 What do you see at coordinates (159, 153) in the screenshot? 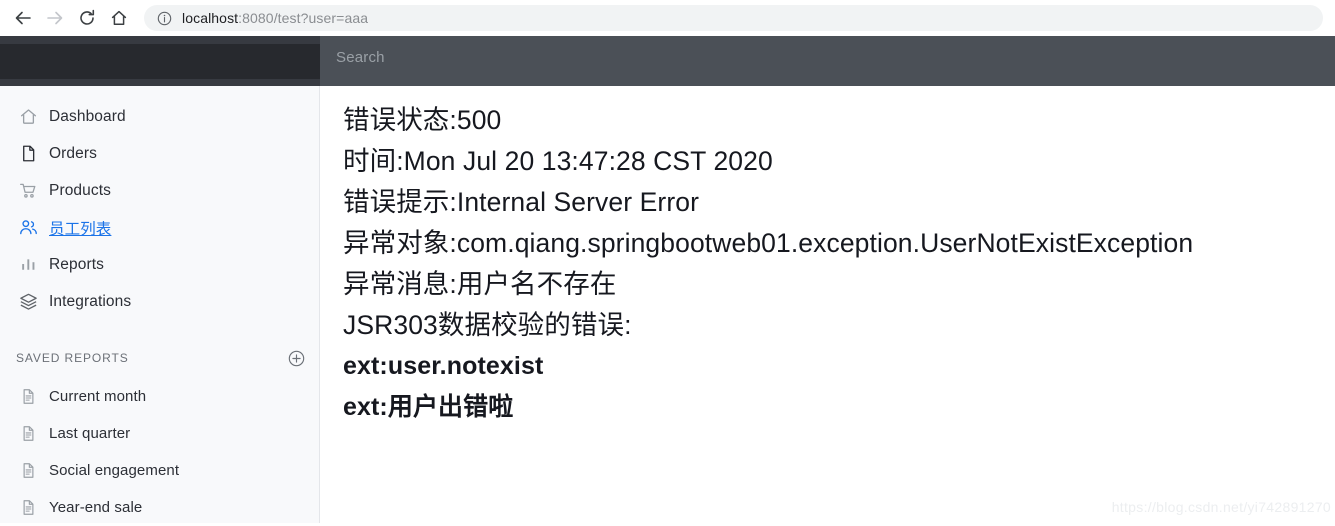
I see `sidebar-item-orders: Orders` at bounding box center [159, 153].